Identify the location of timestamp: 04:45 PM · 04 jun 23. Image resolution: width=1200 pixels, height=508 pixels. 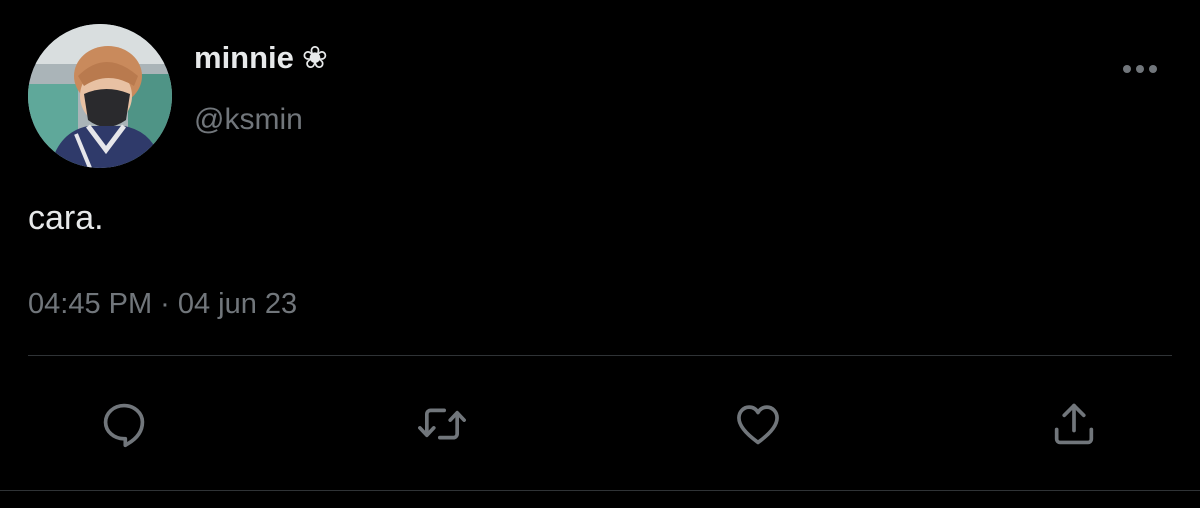
(162, 304).